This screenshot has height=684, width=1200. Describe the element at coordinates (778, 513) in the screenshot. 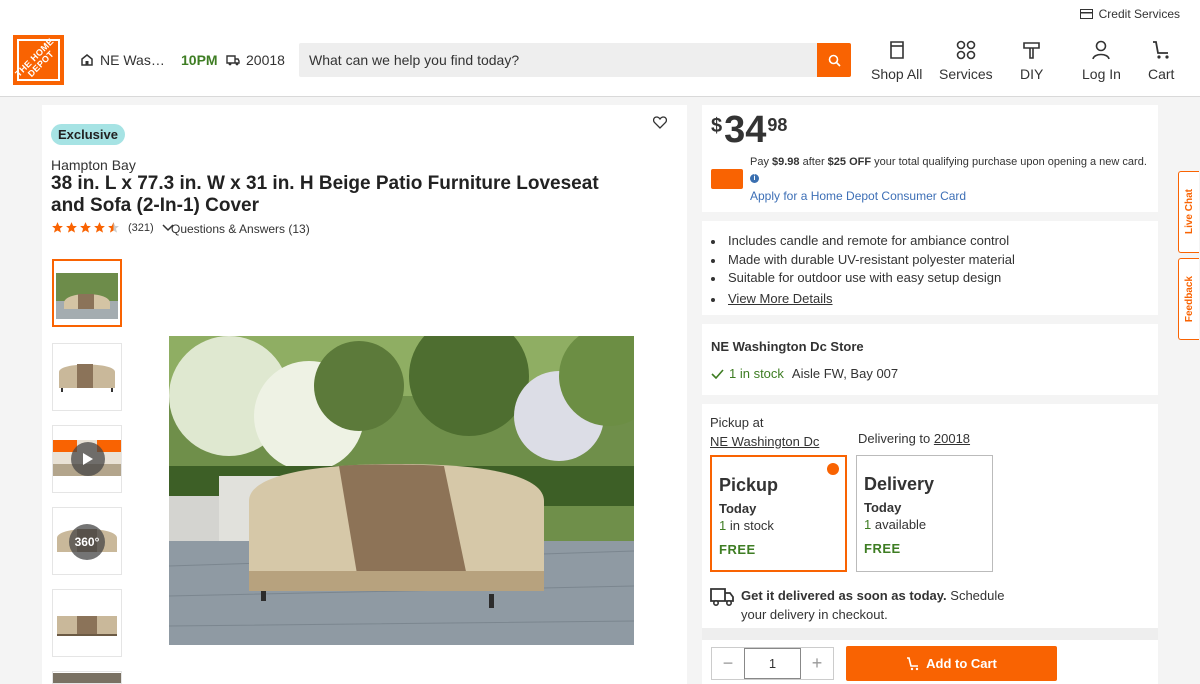

I see `pickup-option: Pickup Today 1 in stock FREE` at that location.